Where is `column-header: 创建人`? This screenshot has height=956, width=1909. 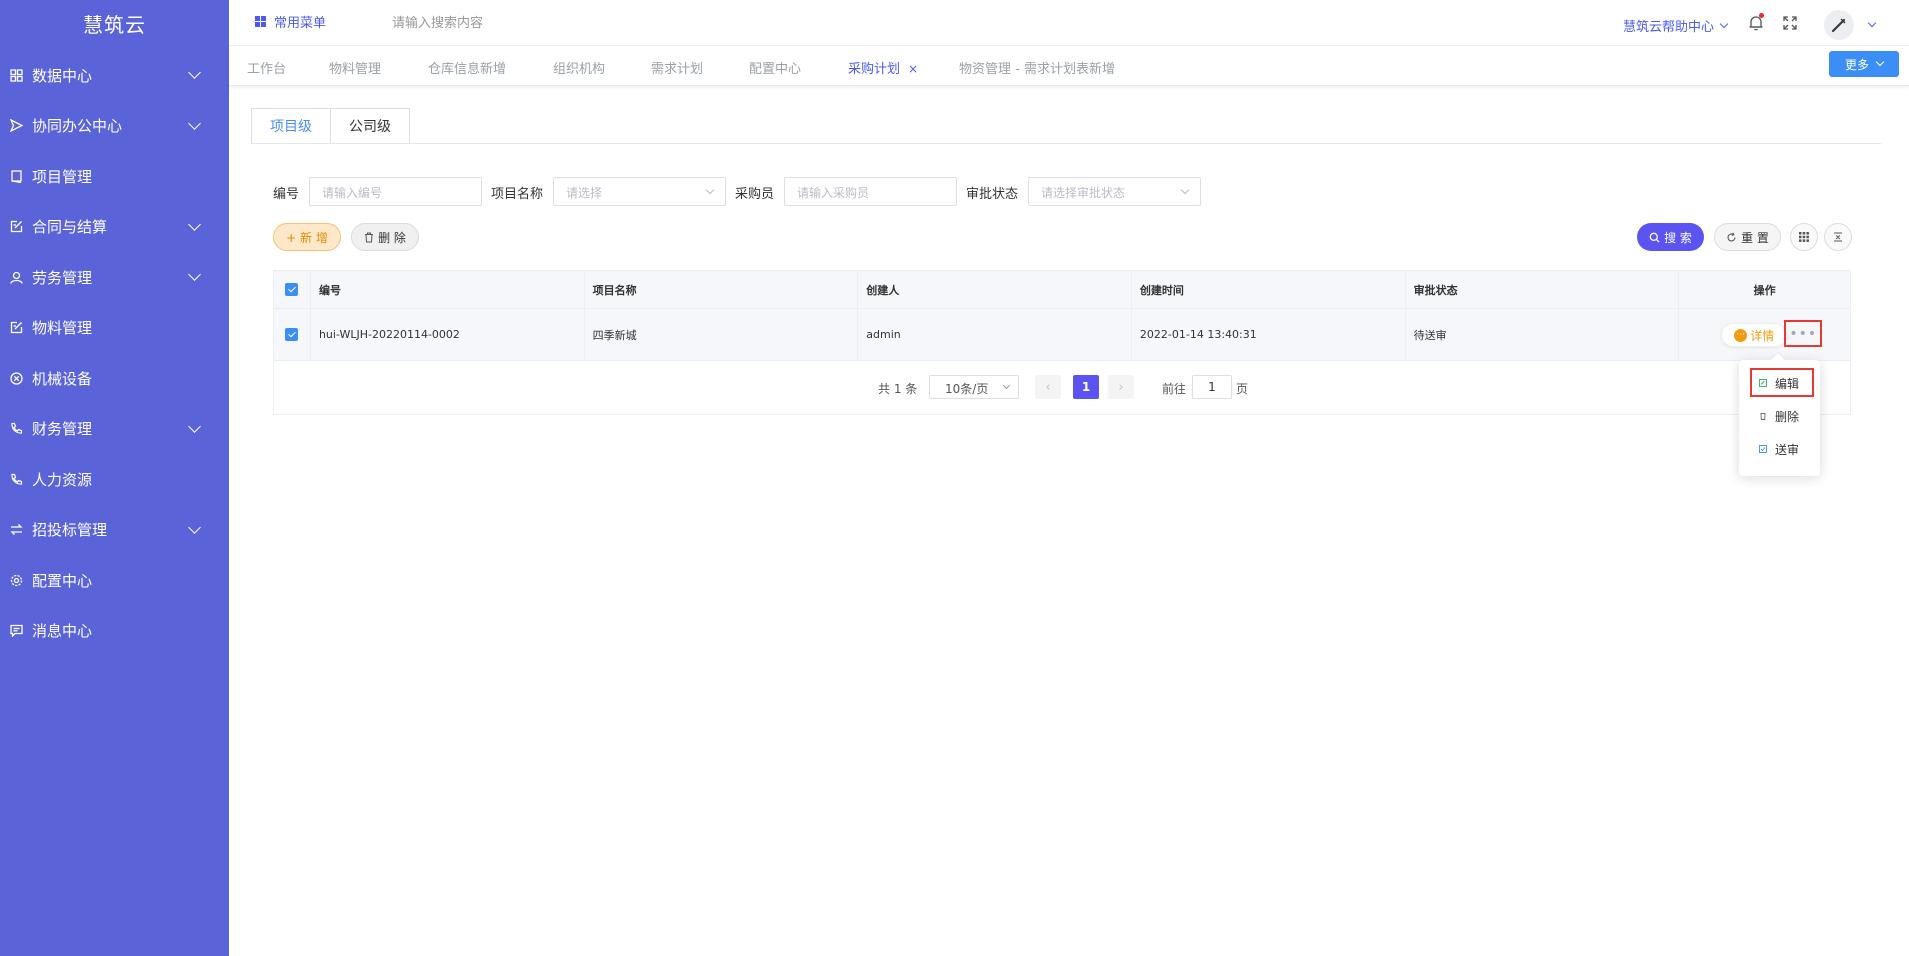 column-header: 创建人 is located at coordinates (995, 289).